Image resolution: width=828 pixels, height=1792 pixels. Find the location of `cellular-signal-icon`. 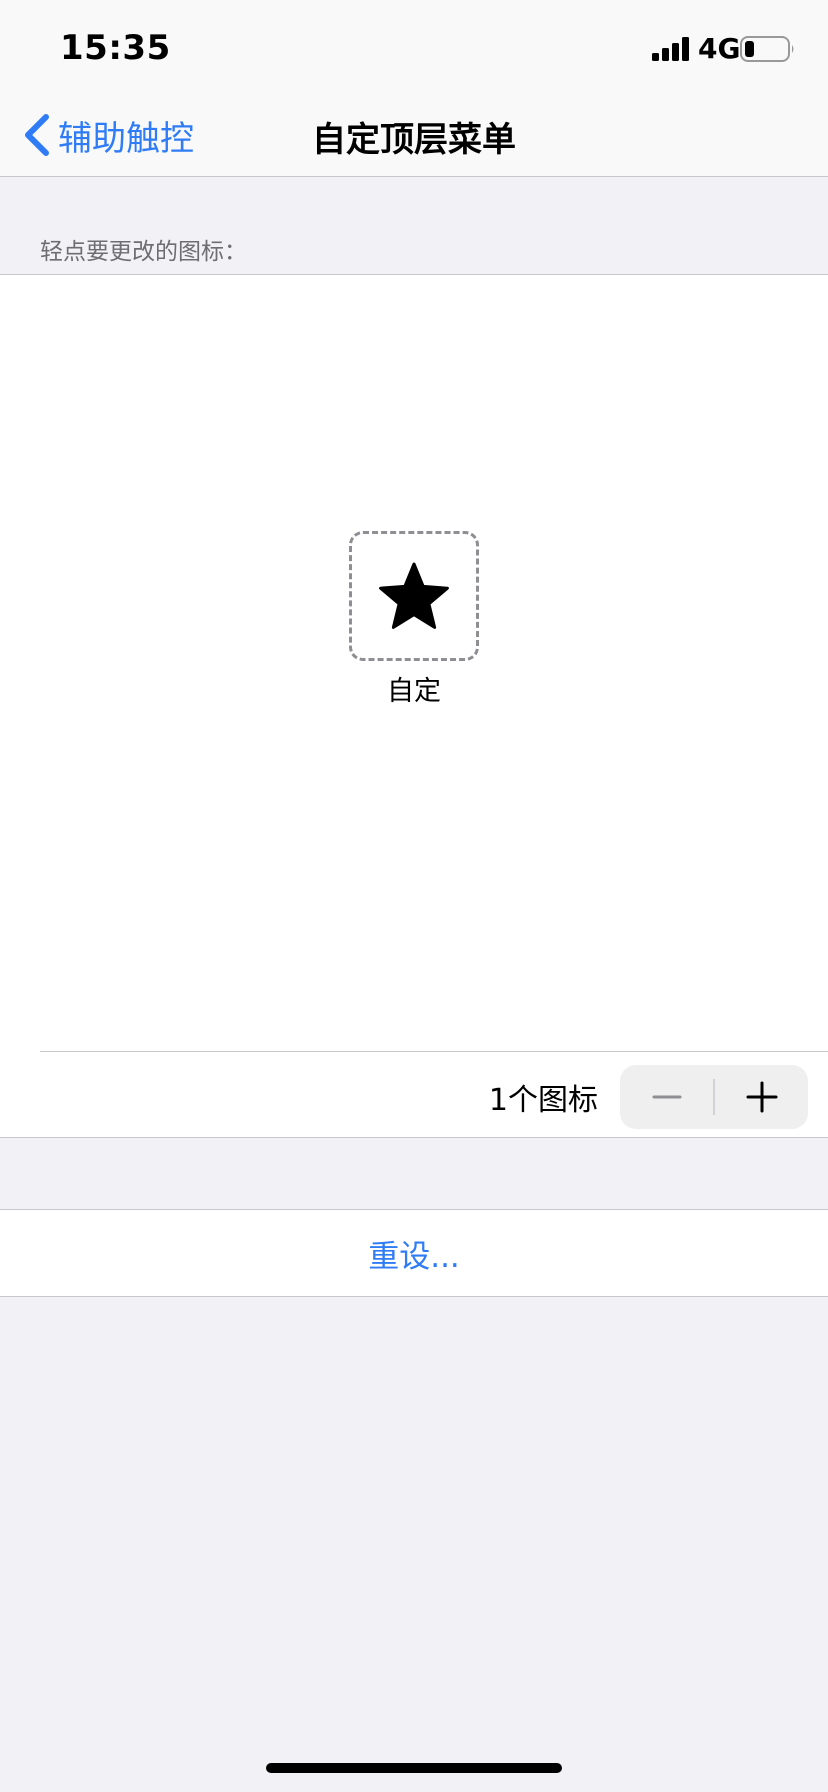

cellular-signal-icon is located at coordinates (670, 49).